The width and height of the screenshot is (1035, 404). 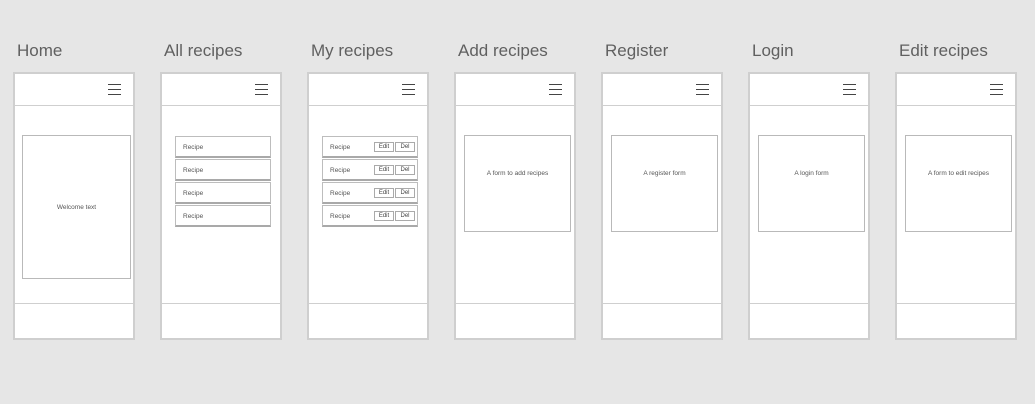 I want to click on phone-frame-edit-recipes: A form to edit recipes, so click(x=956, y=206).